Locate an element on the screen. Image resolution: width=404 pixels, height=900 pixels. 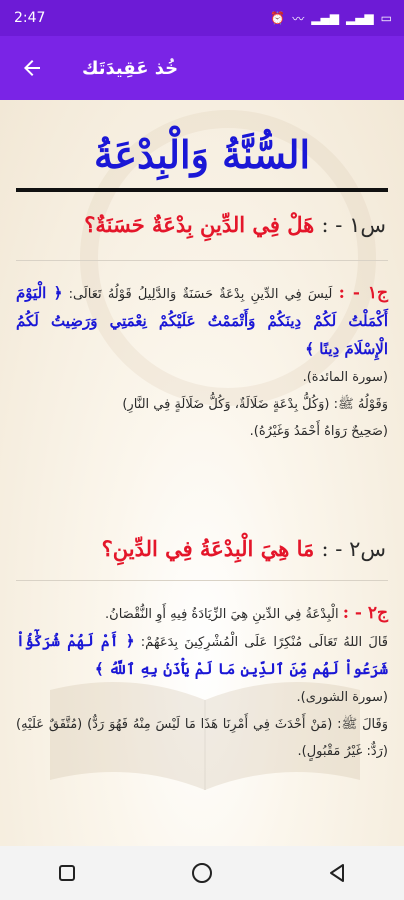
answer-2-label: ج٢ - : is located at coordinates (365, 613).